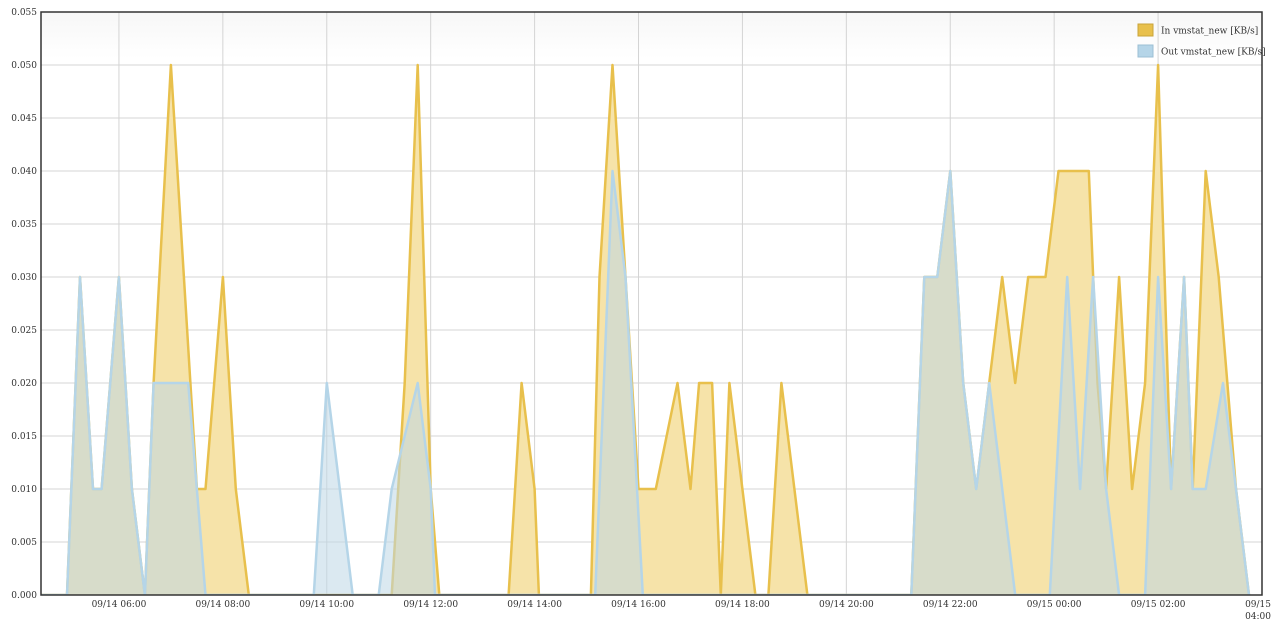  Describe the element at coordinates (24, 119) in the screenshot. I see `y-tick-label: 0.045` at that location.